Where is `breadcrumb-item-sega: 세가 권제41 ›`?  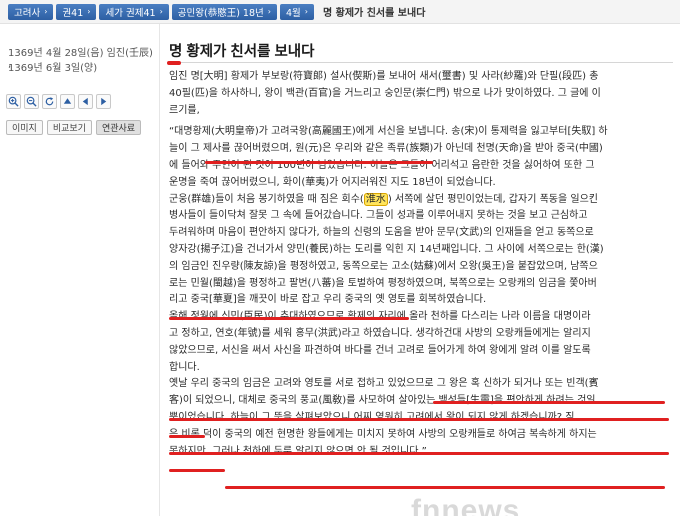
breadcrumb-item-sega: 세가 권제41 › is located at coordinates (134, 11).